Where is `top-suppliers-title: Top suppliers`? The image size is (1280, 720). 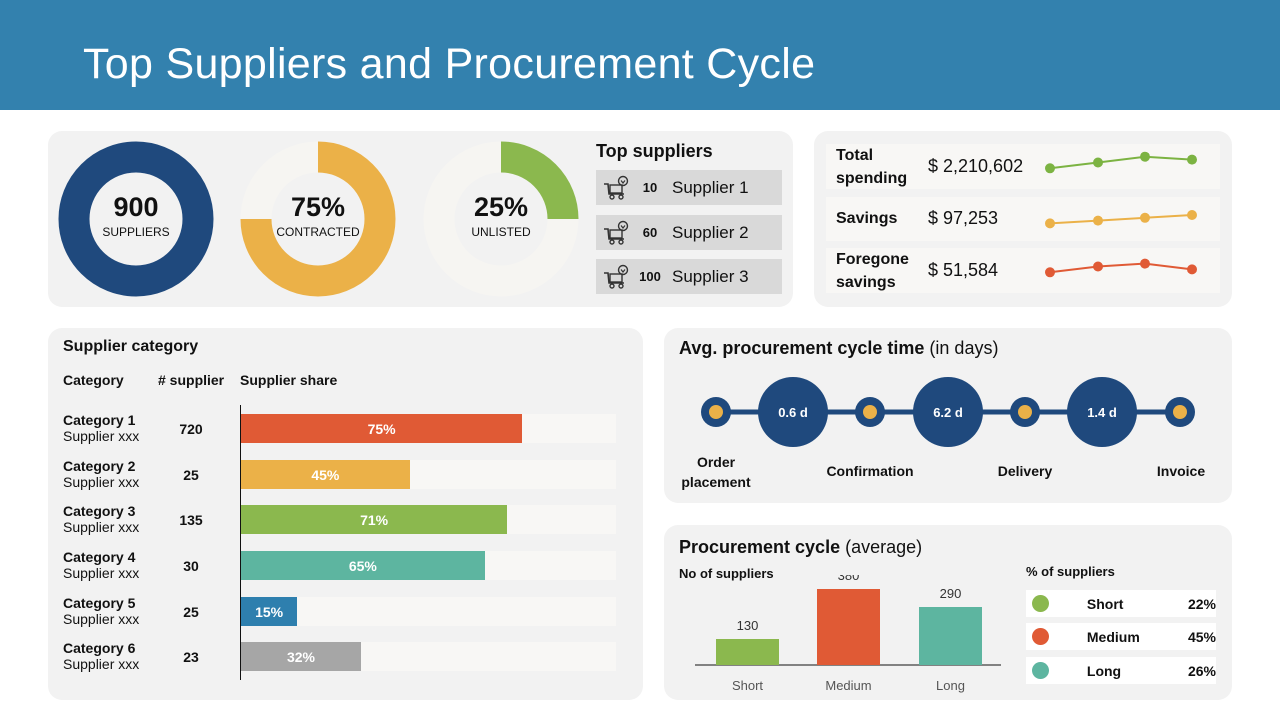 top-suppliers-title: Top suppliers is located at coordinates (654, 151).